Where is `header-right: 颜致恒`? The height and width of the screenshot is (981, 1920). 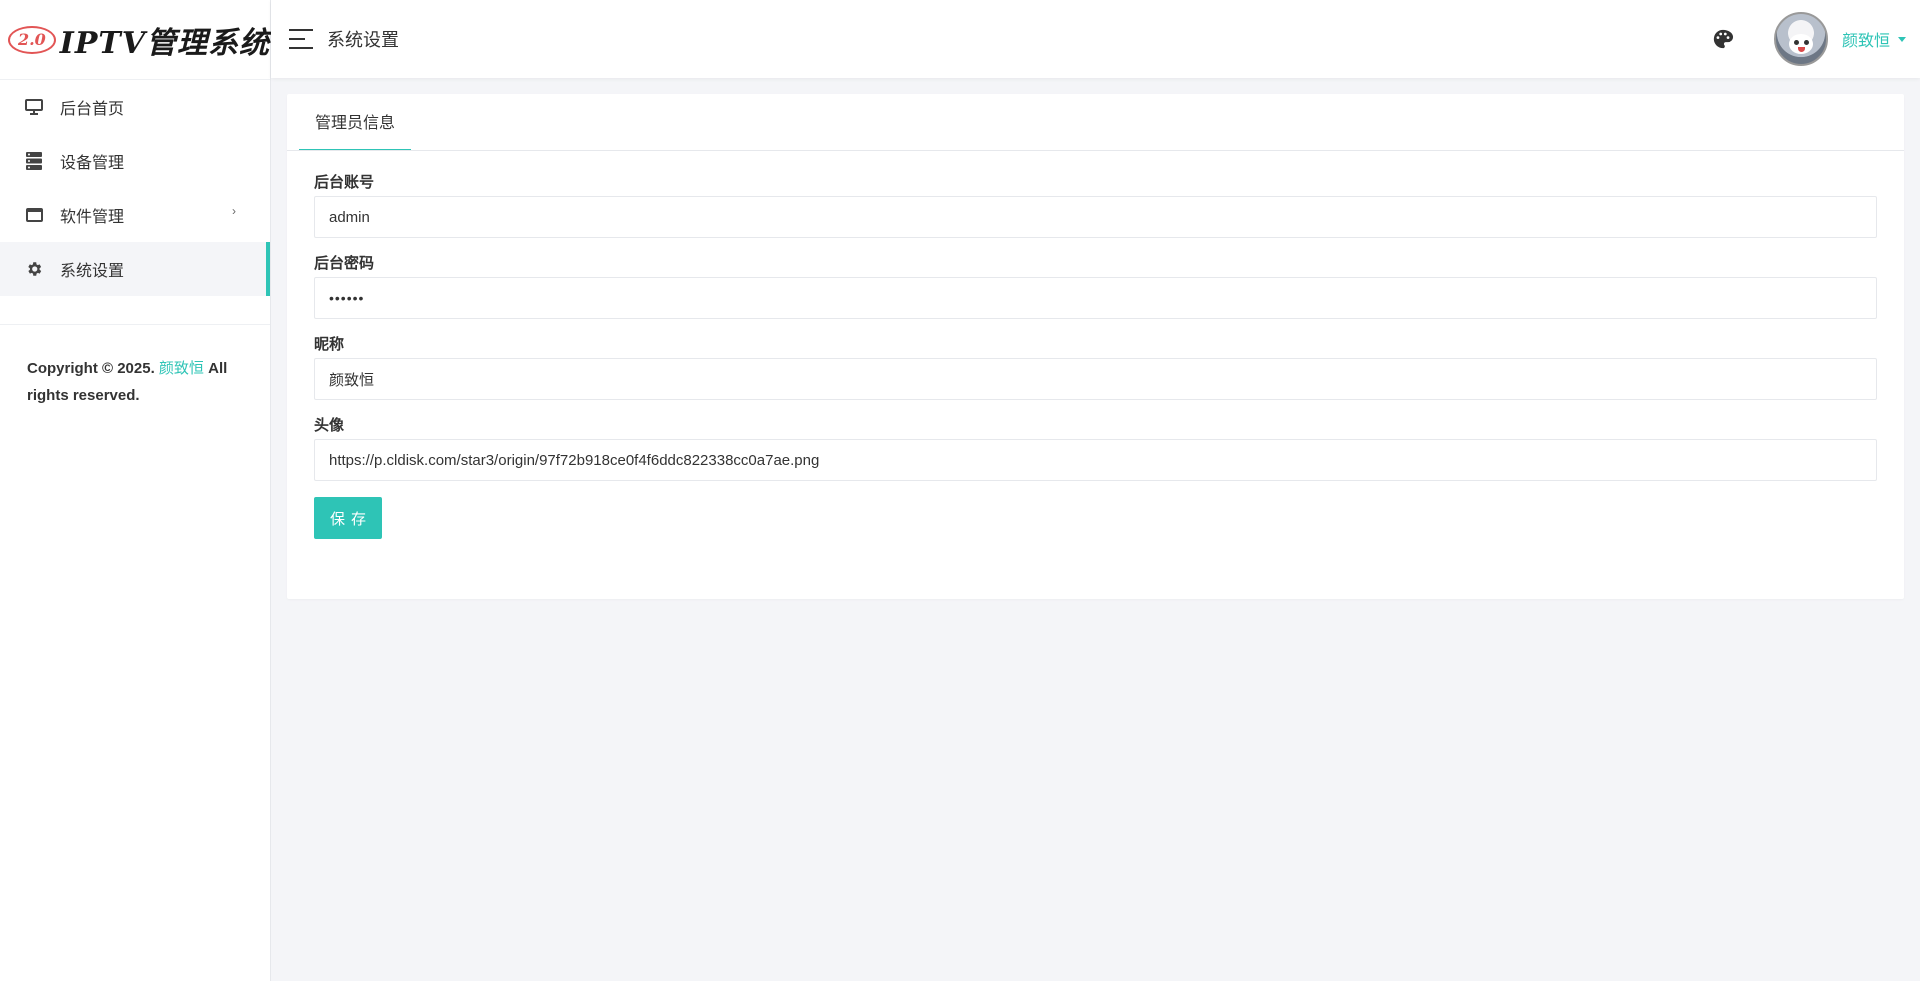
header-right: 颜致恒 is located at coordinates (1809, 39).